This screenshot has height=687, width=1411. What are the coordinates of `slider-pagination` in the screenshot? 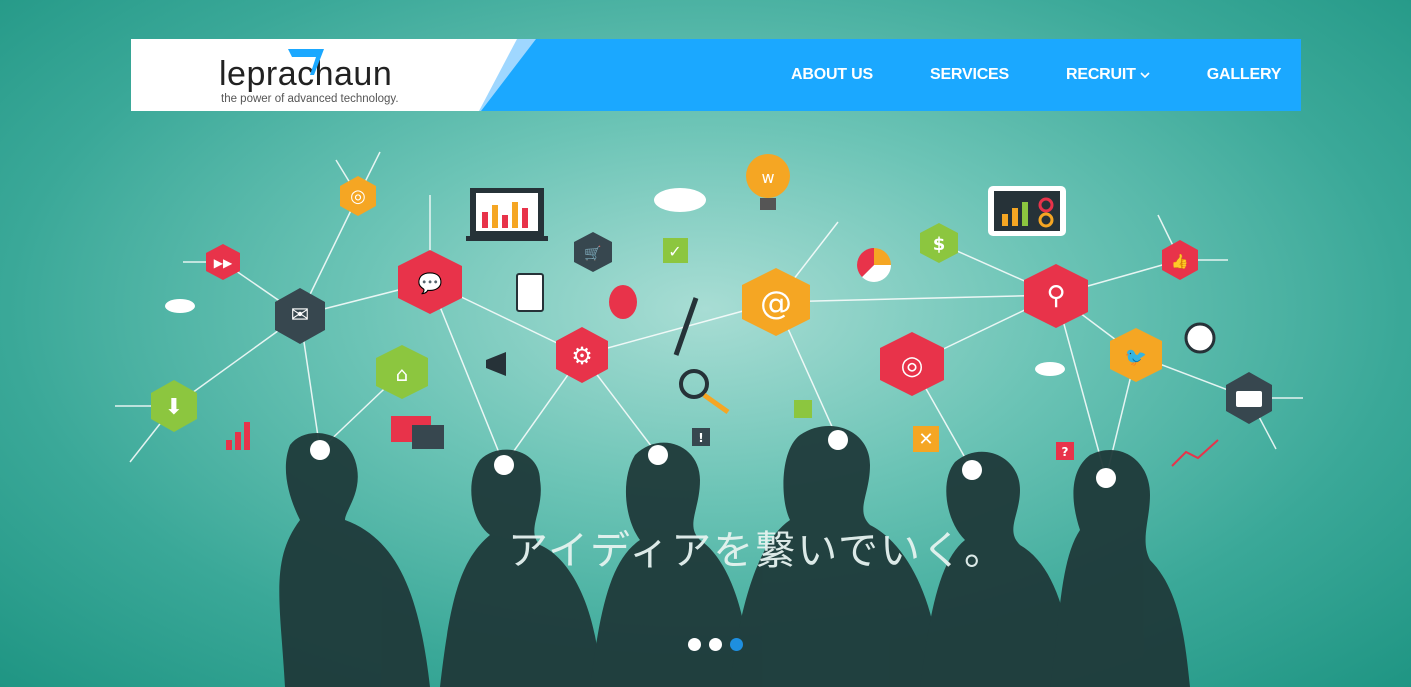 It's located at (719, 644).